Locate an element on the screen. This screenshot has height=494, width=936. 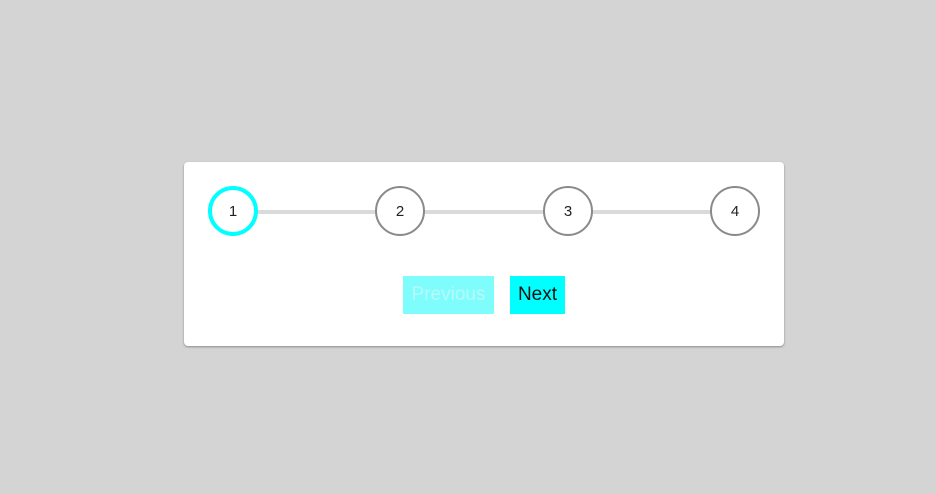
step-number-2: 2 is located at coordinates (400, 211).